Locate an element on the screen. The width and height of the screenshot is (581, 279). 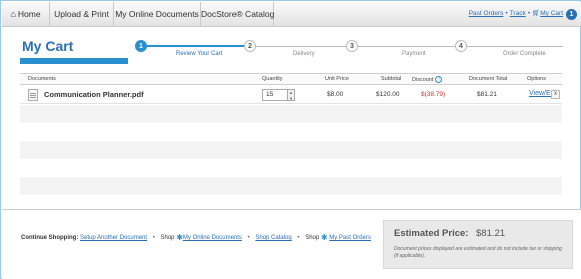
header-subtotal: Subtotal is located at coordinates (391, 79).